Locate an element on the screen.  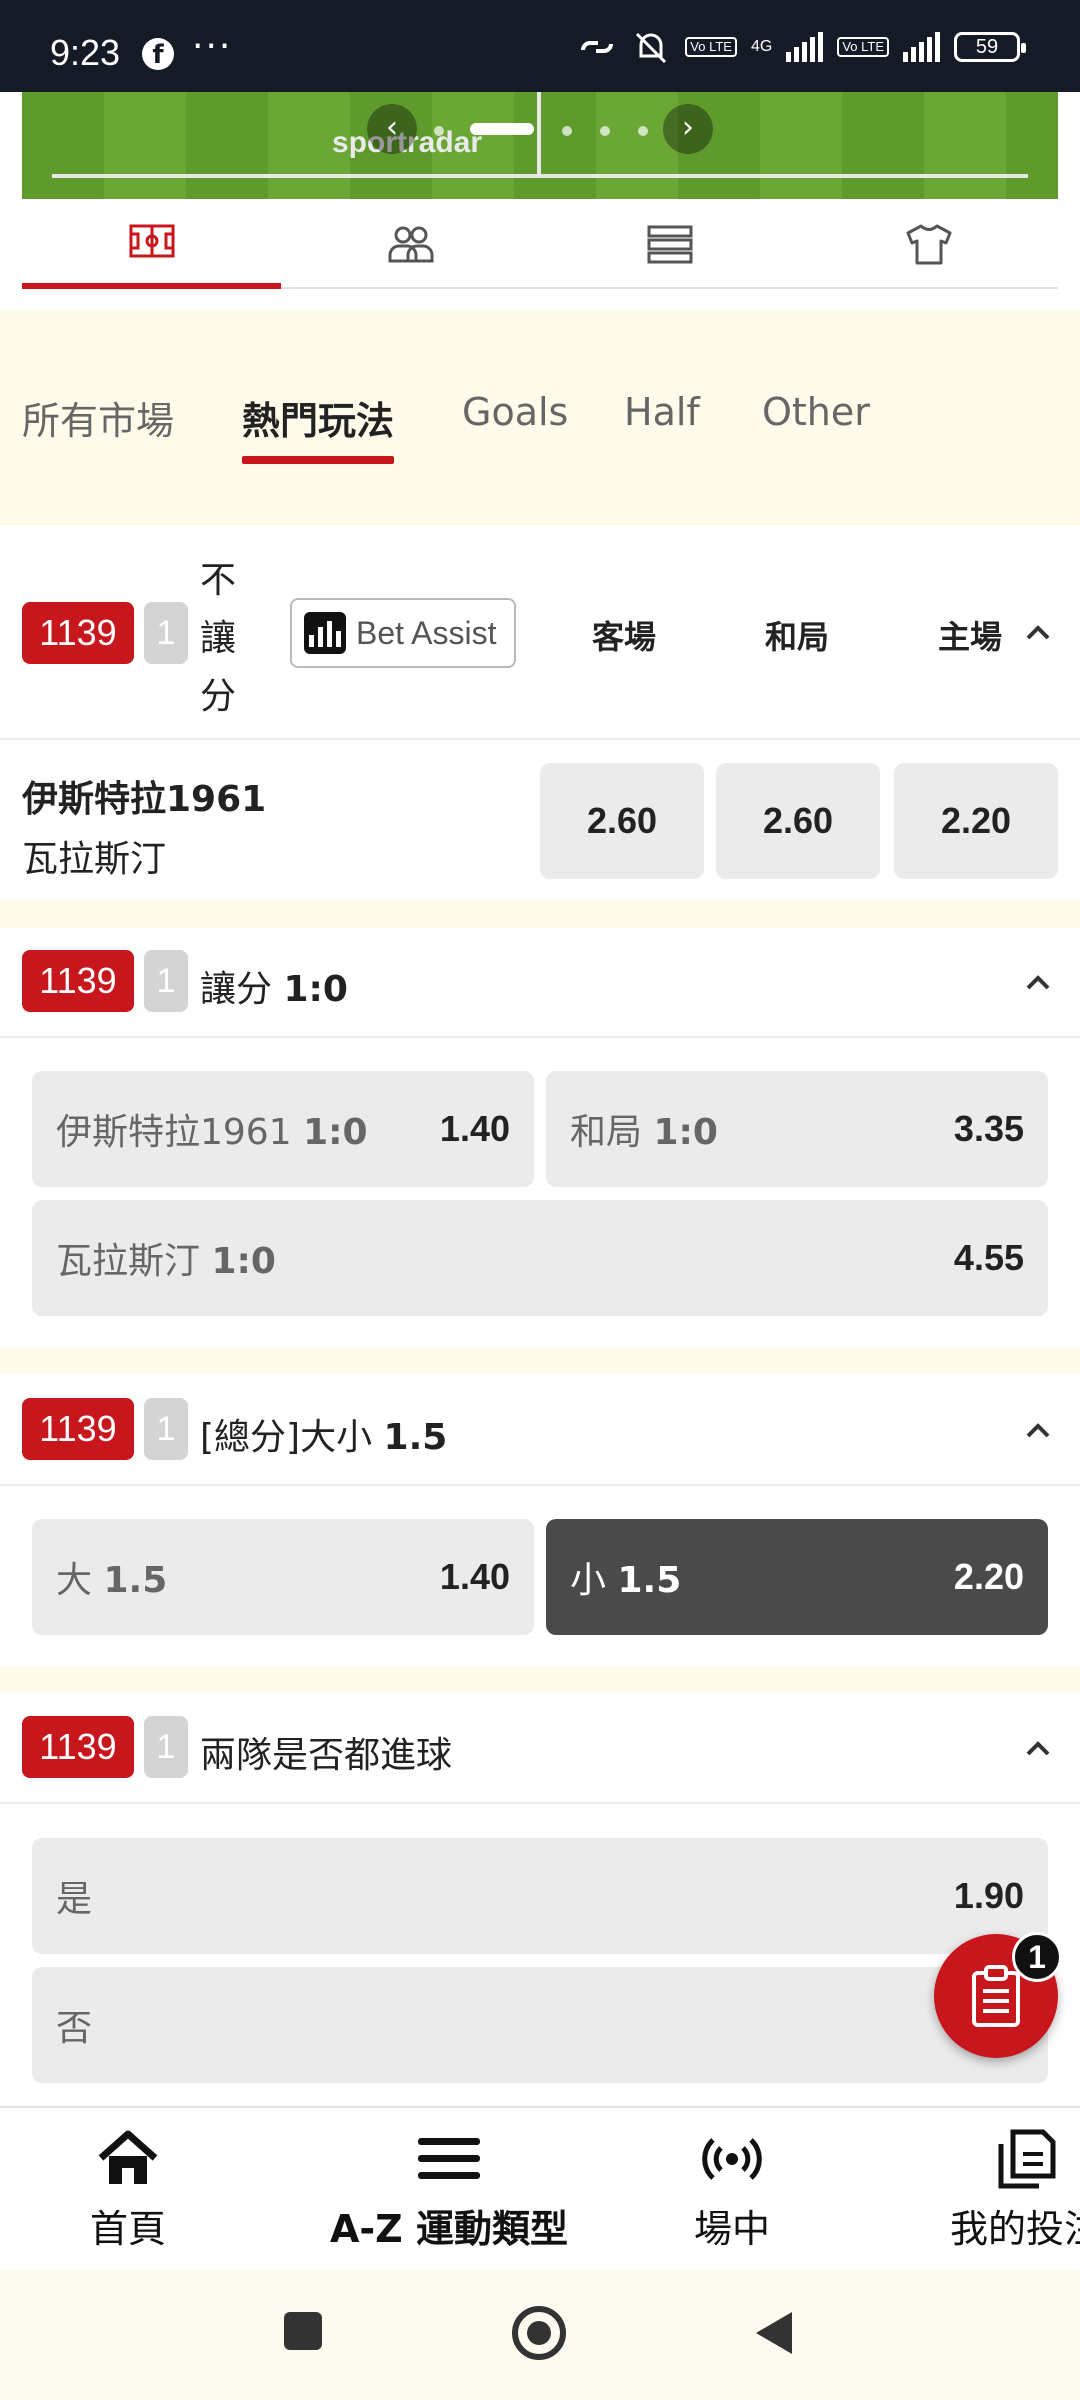
tab-jersey is located at coordinates (928, 244).